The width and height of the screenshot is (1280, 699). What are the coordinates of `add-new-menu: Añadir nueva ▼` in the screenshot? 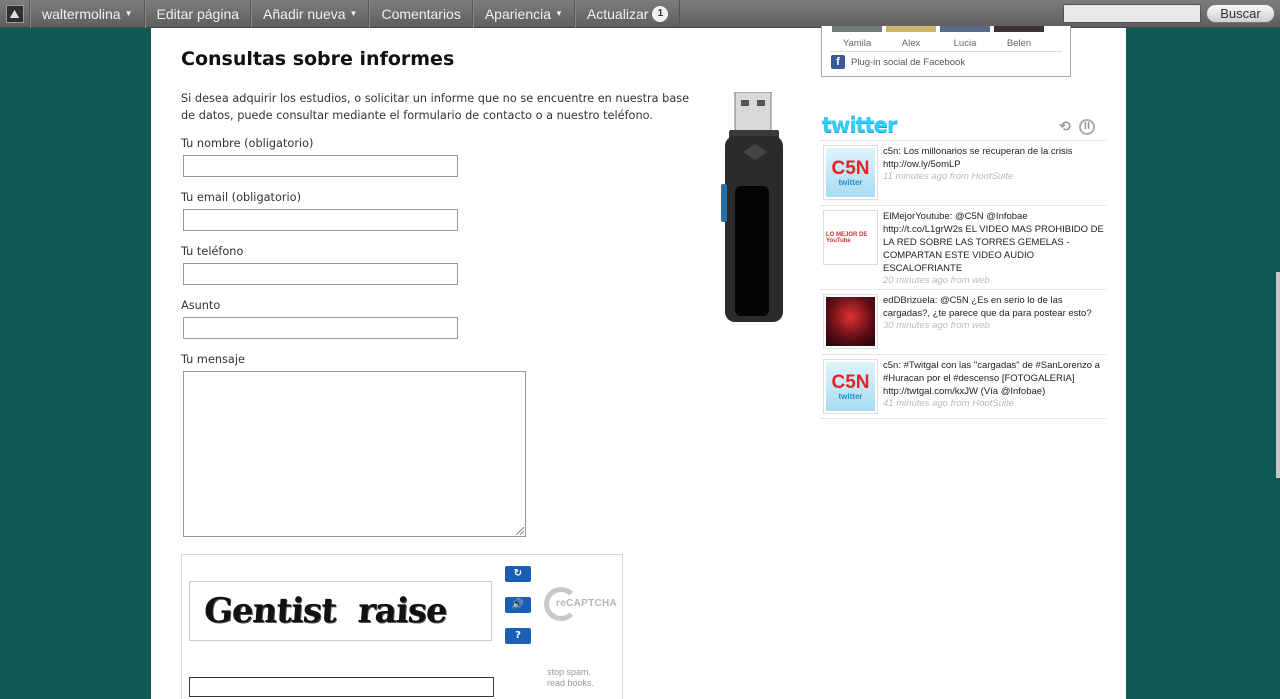 It's located at (310, 14).